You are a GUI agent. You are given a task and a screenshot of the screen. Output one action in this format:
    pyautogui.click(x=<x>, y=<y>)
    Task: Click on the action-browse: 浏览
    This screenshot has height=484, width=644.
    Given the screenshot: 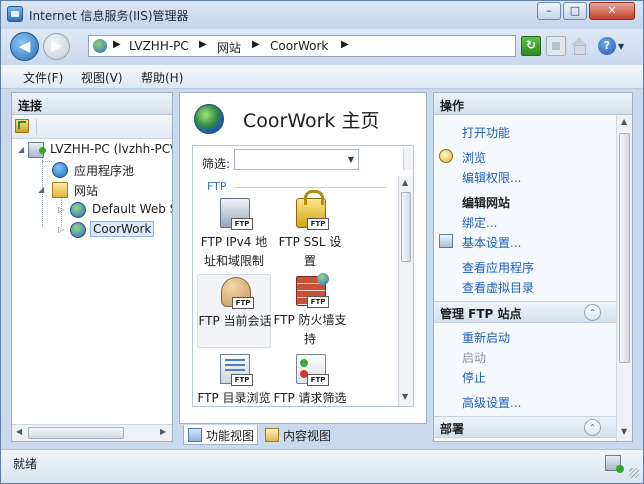 What is the action you would take?
    pyautogui.click(x=474, y=157)
    